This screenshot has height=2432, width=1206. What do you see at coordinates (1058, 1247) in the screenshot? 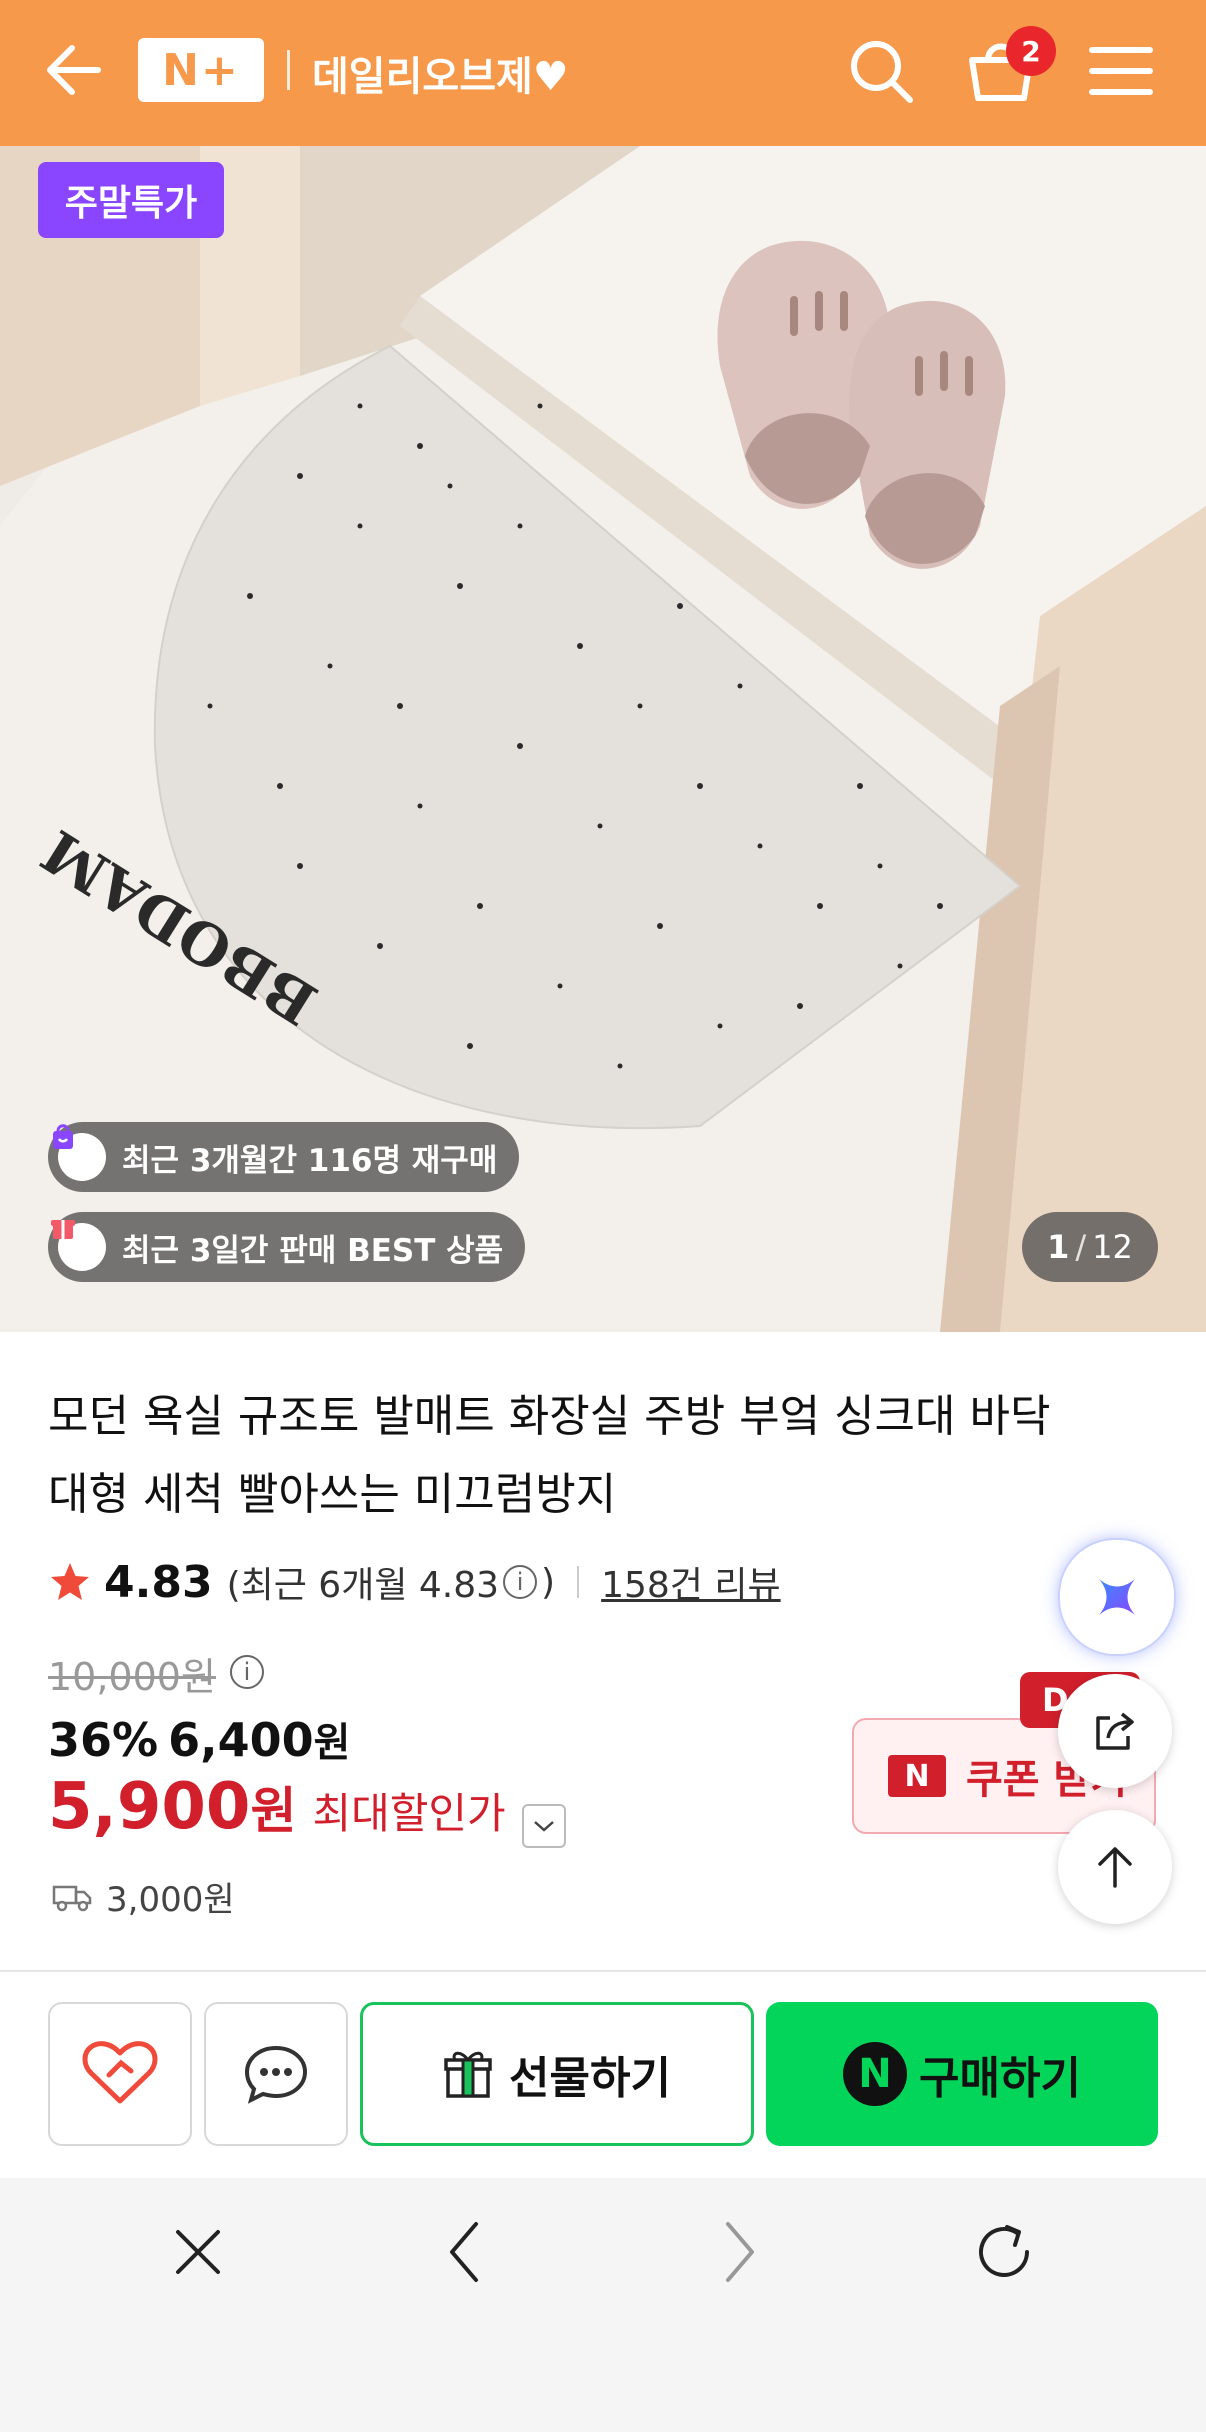
I see `image-counter-current: 1` at bounding box center [1058, 1247].